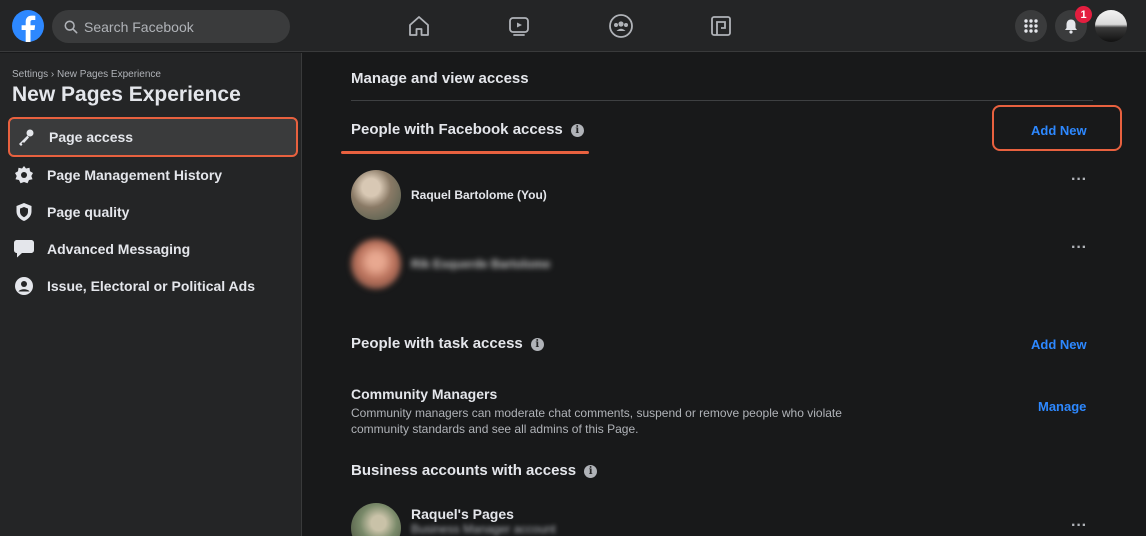  What do you see at coordinates (153, 212) in the screenshot?
I see `sidebar-item-page-quality: Page quality` at bounding box center [153, 212].